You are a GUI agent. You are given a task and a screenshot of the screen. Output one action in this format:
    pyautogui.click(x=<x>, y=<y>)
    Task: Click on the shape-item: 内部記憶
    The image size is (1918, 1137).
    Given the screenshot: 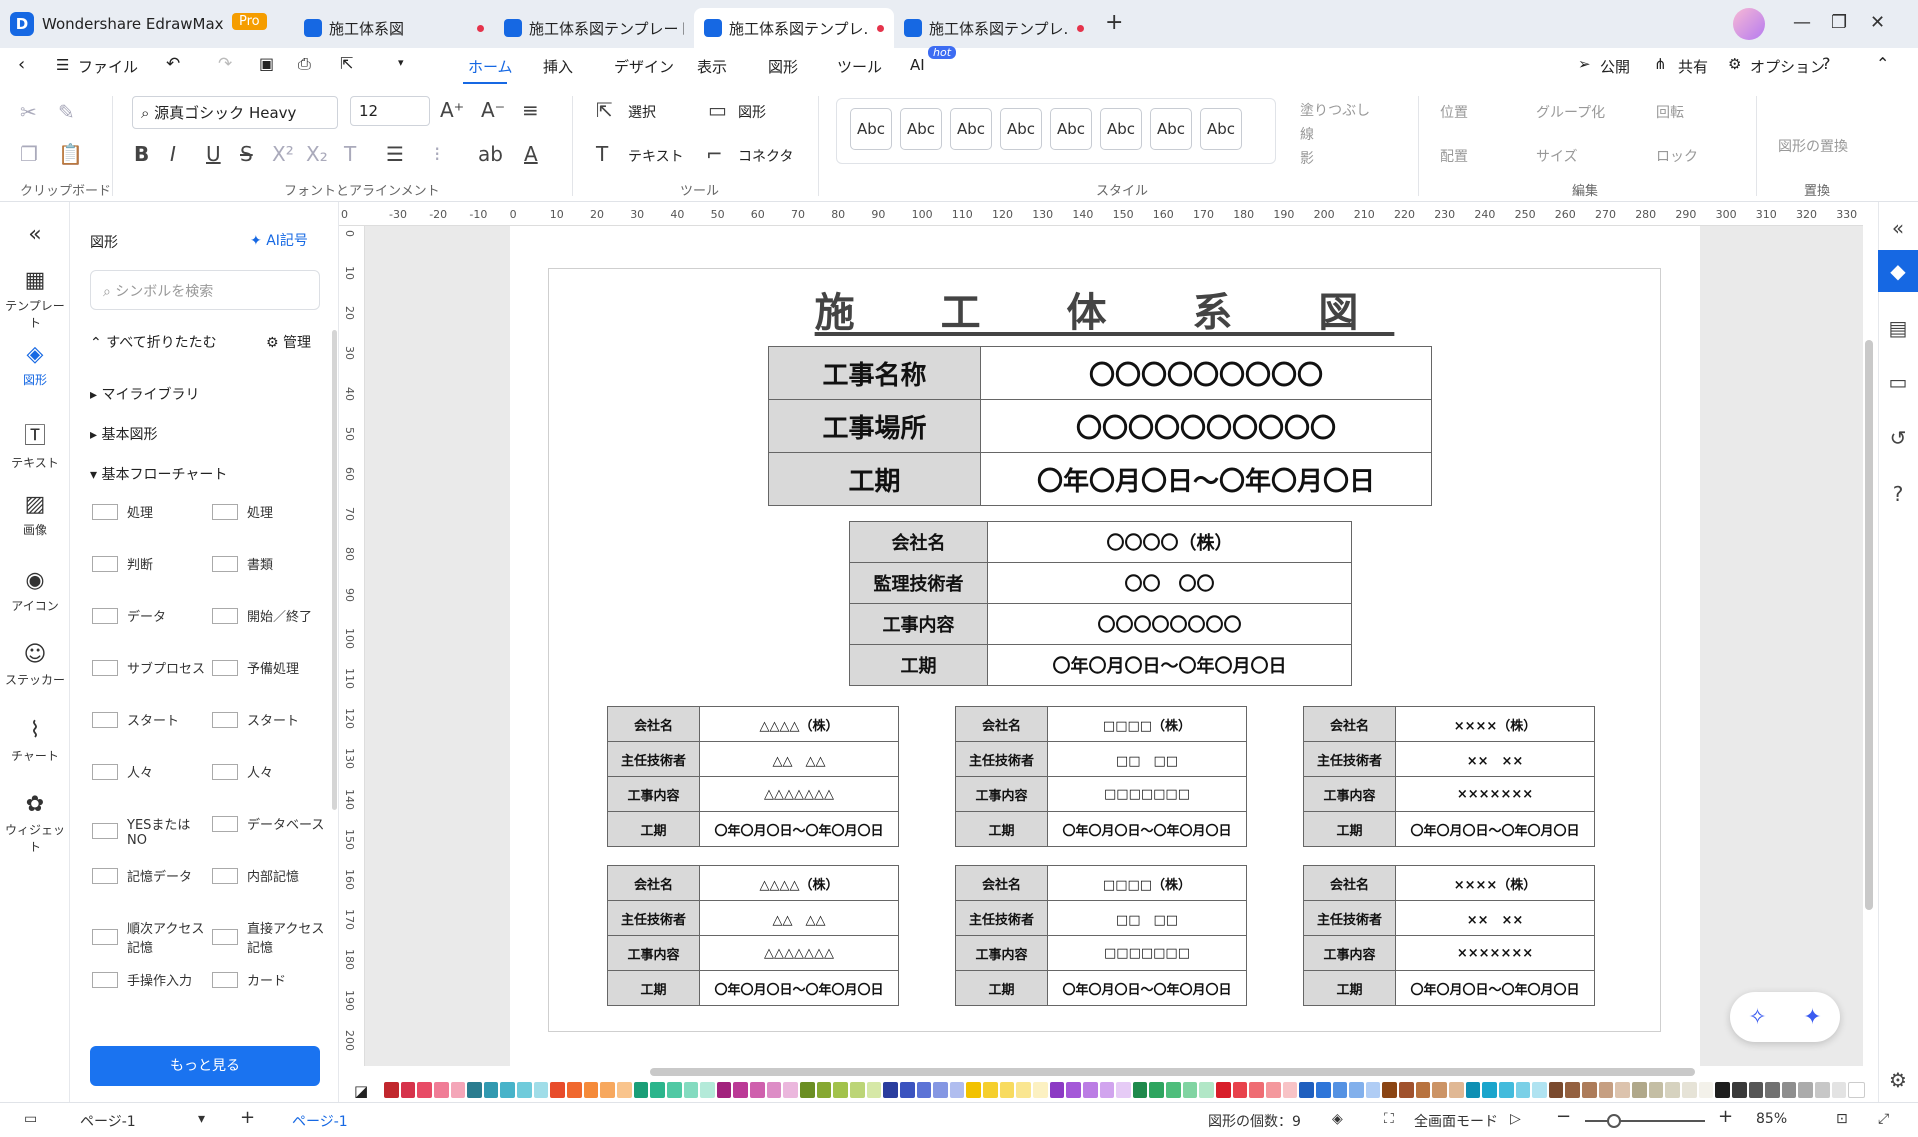 What is the action you would take?
    pyautogui.click(x=269, y=875)
    